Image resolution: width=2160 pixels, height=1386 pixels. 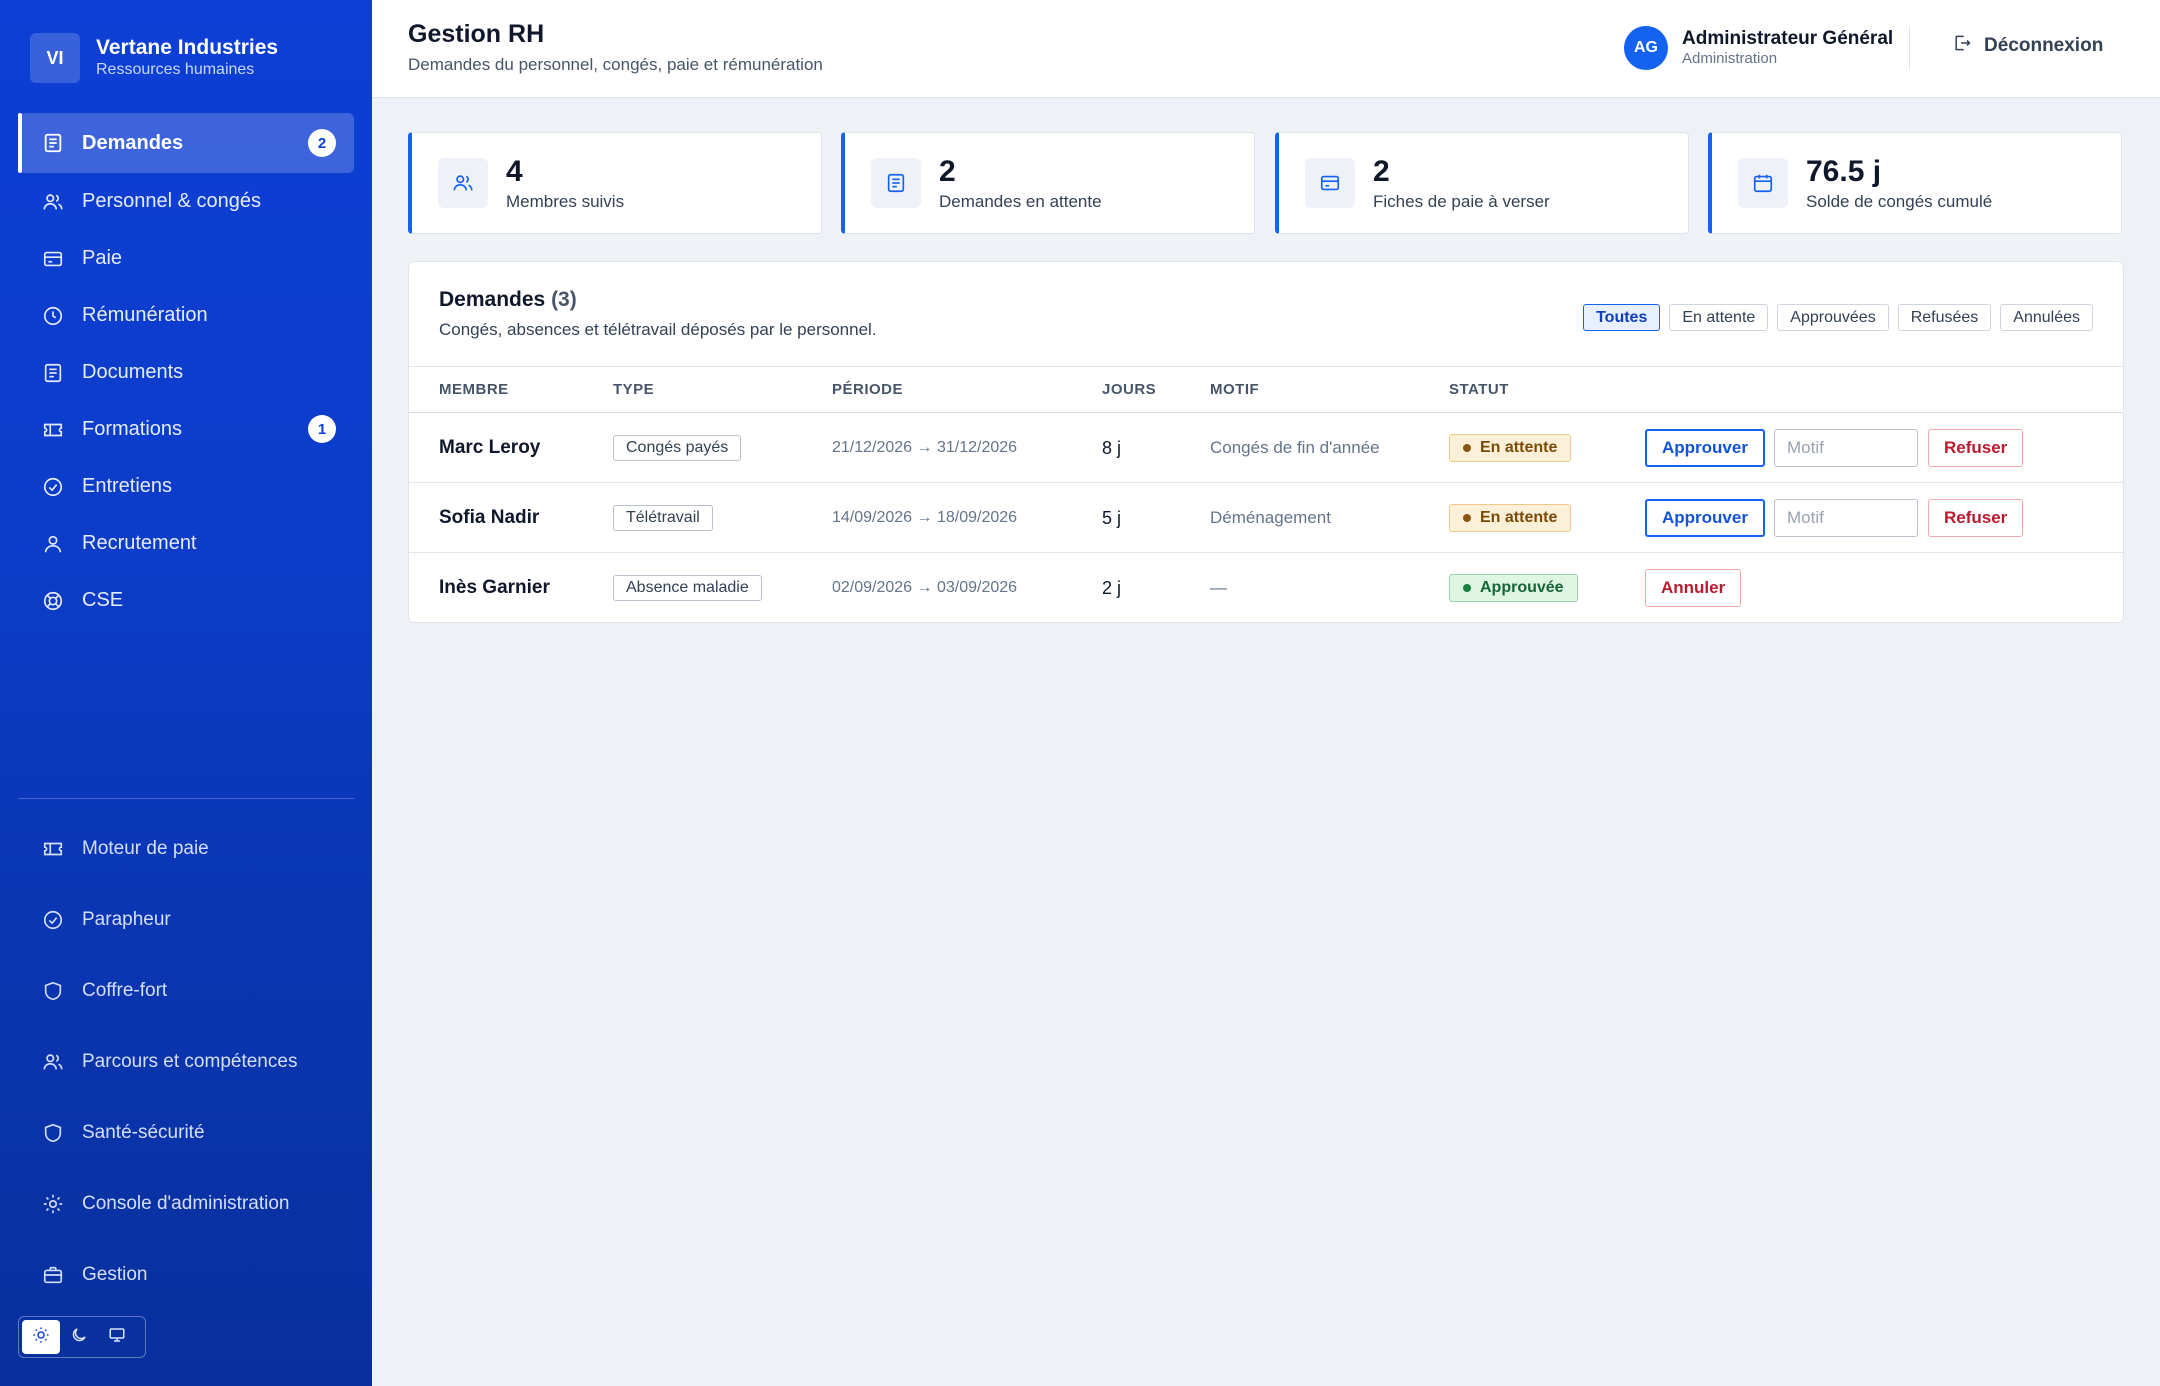 I want to click on moon-icon, so click(x=79, y=1337).